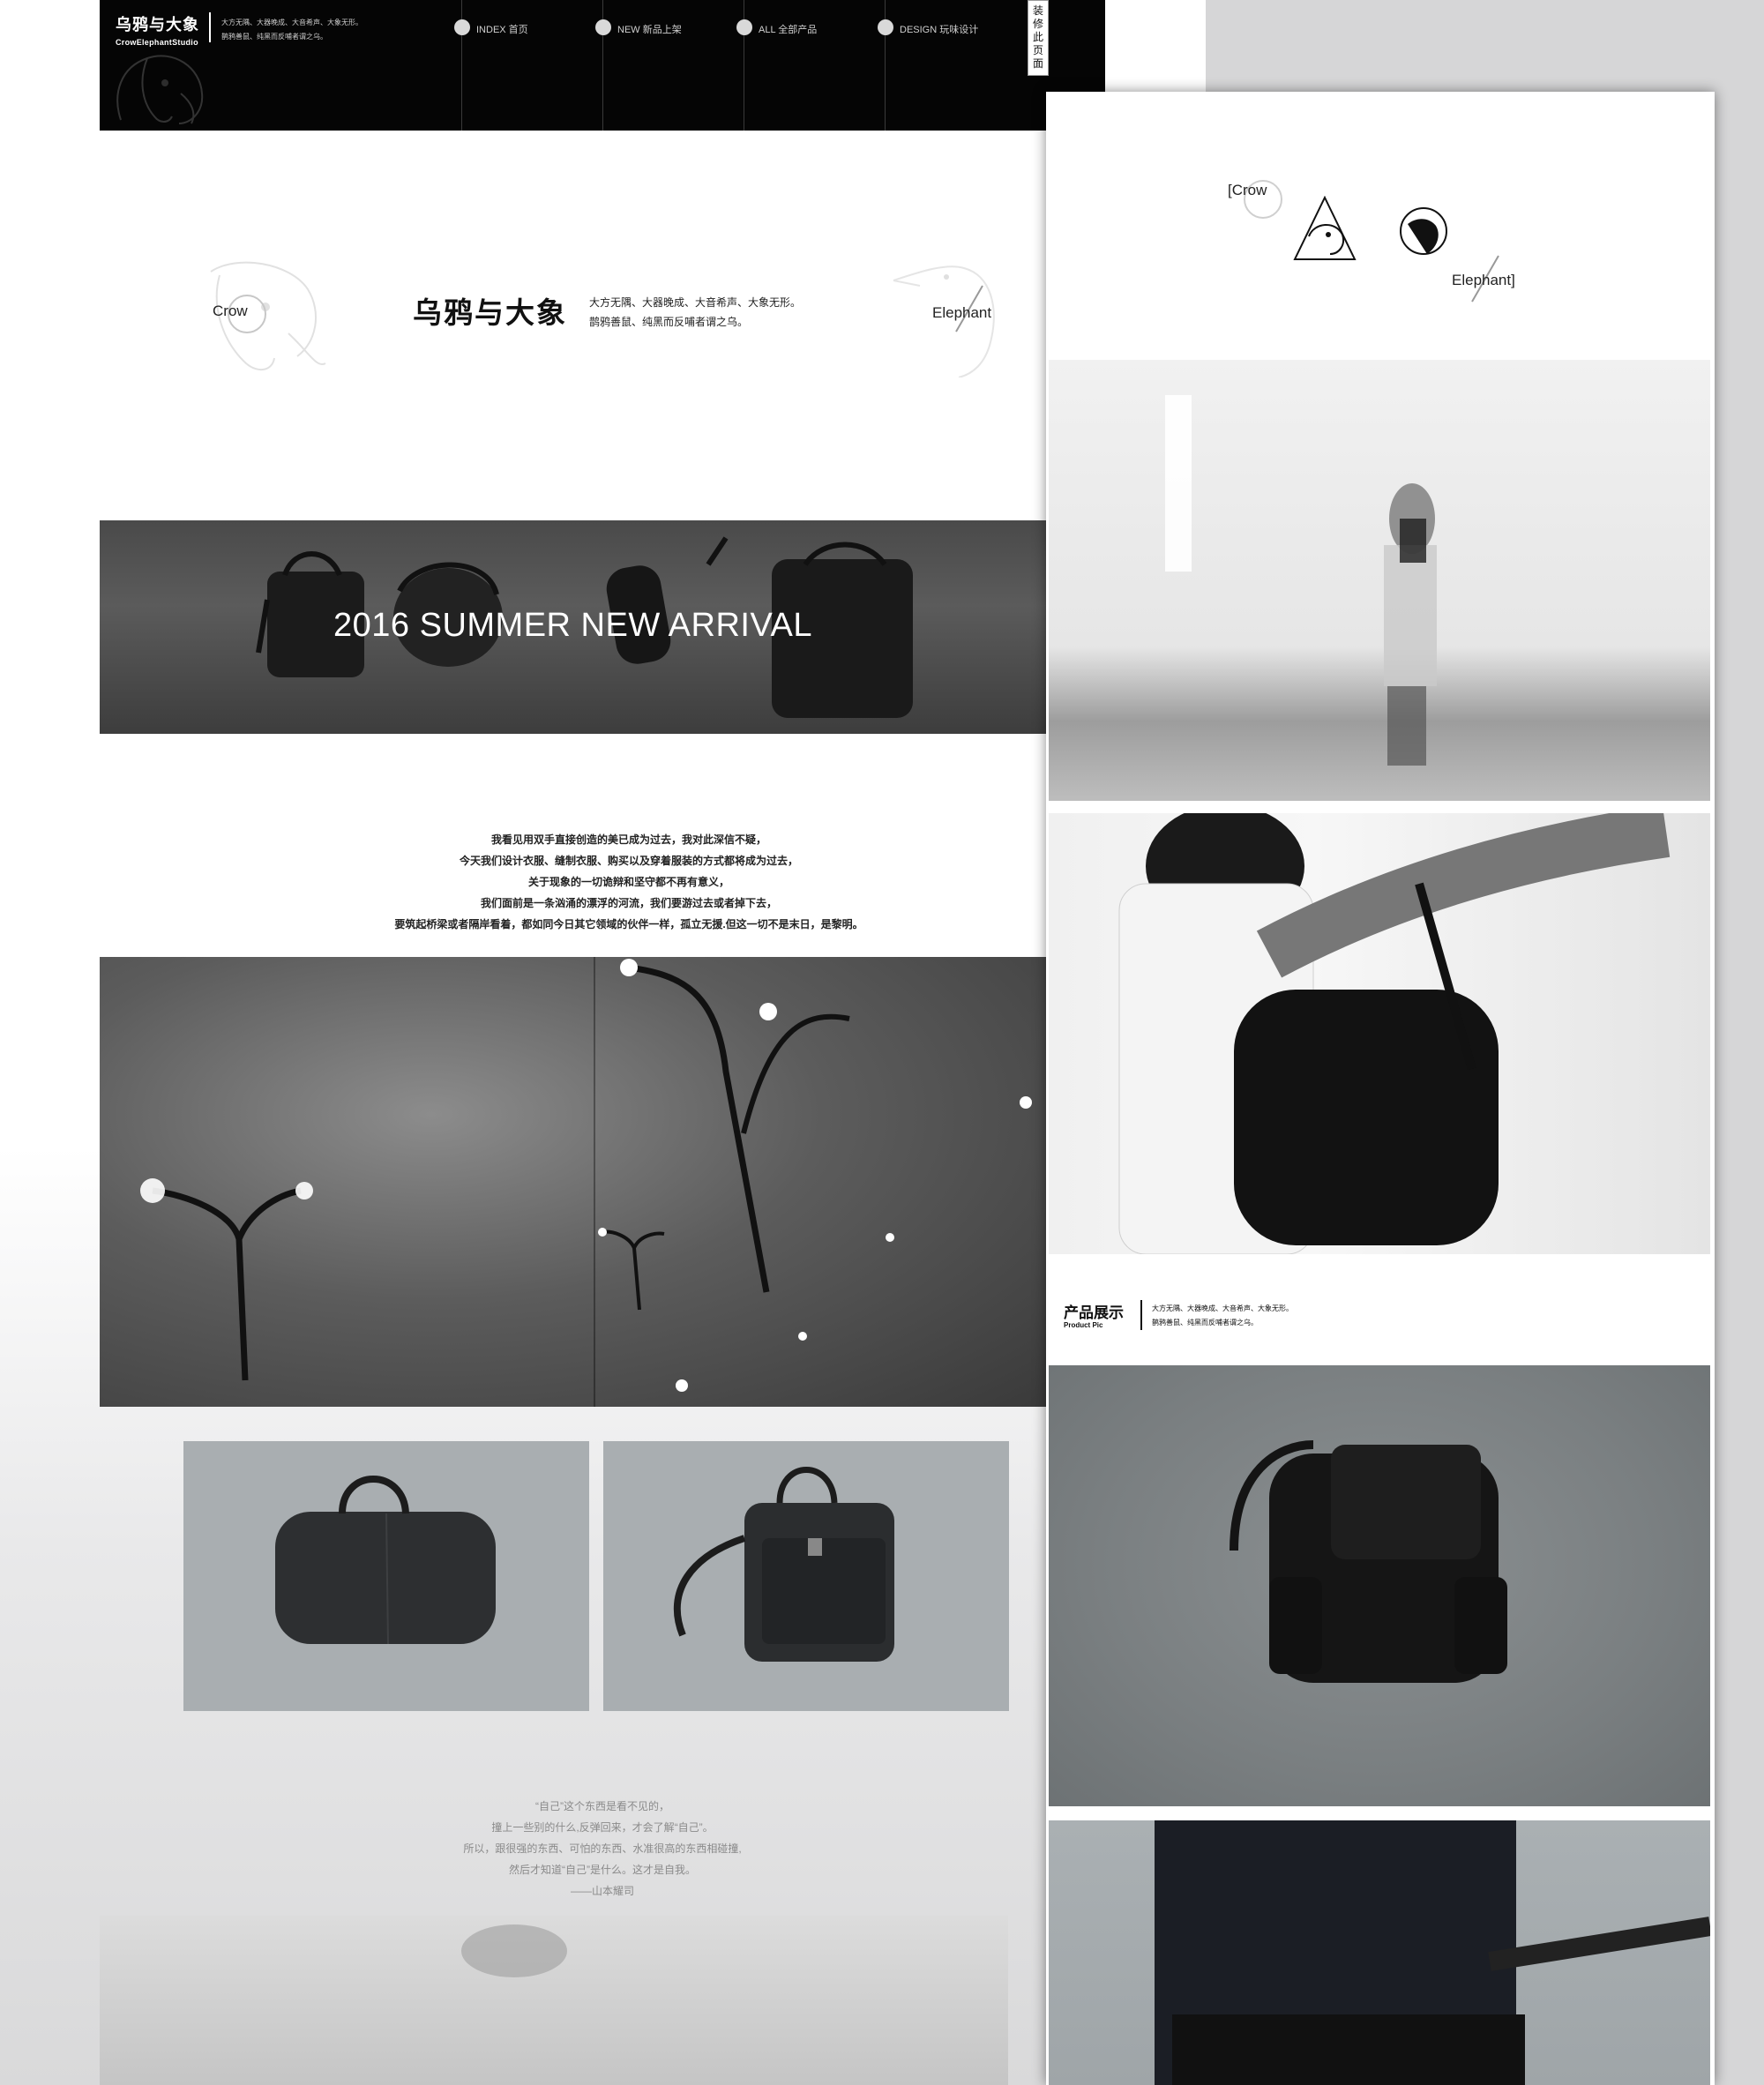 This screenshot has height=2085, width=1764. What do you see at coordinates (210, 27) in the screenshot?
I see `brand-divider` at bounding box center [210, 27].